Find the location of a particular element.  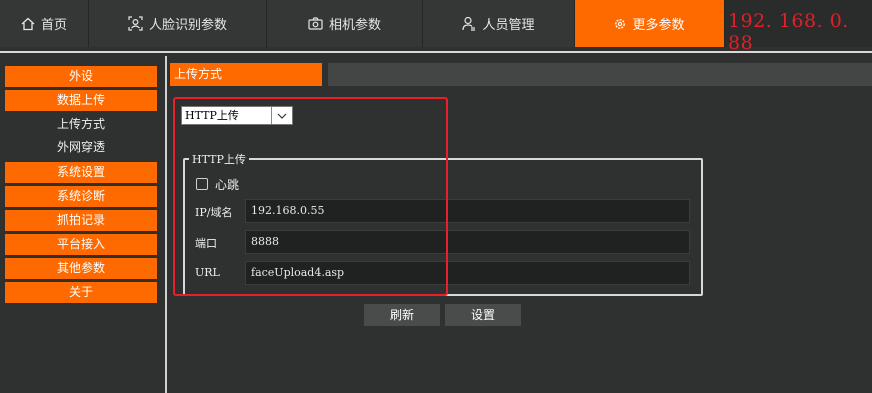

url-input: faceUpload4.asp is located at coordinates (467, 273).